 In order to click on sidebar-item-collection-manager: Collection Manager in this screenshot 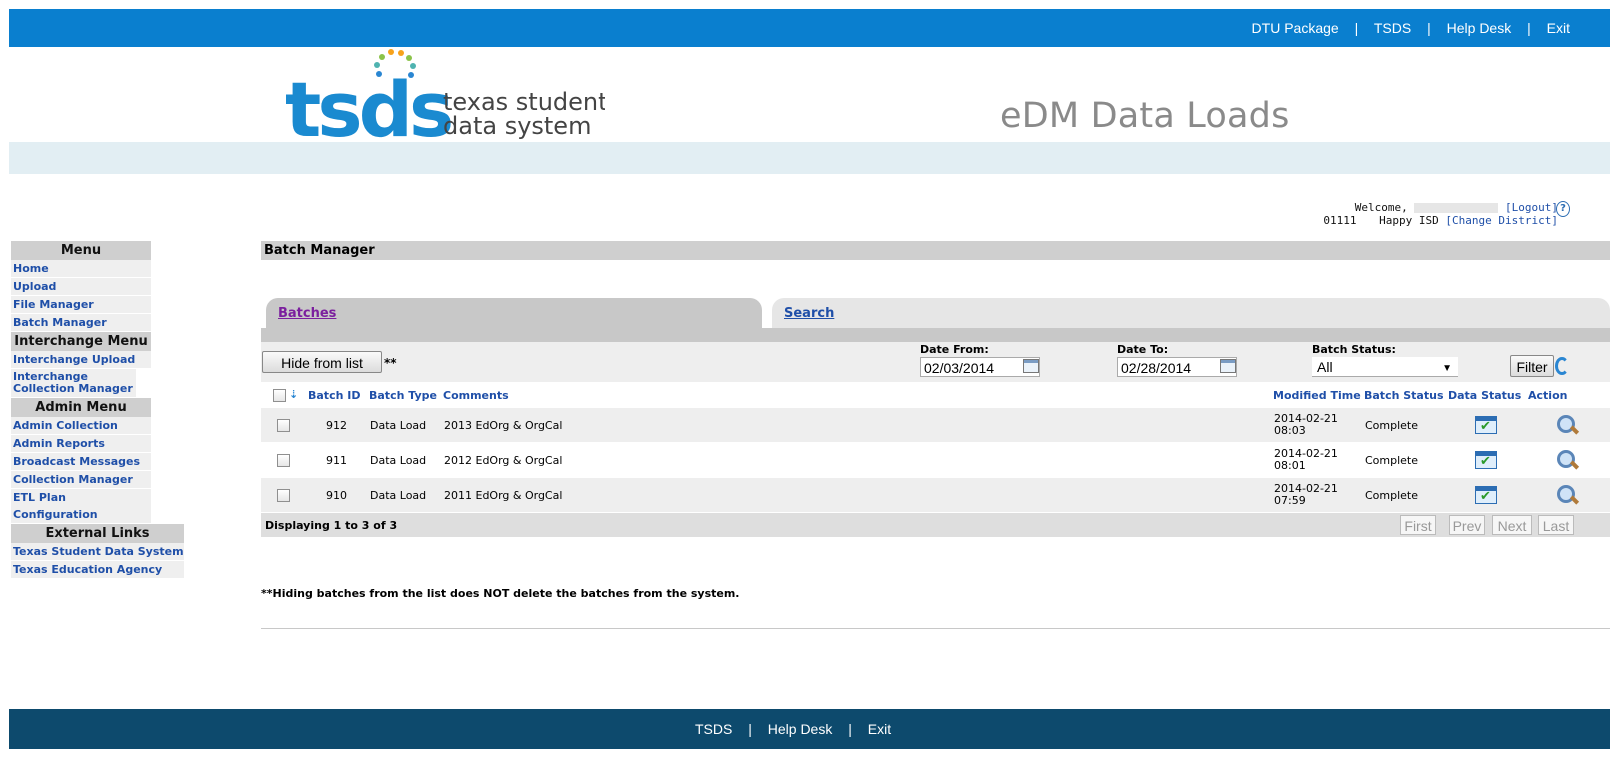, I will do `click(81, 480)`.